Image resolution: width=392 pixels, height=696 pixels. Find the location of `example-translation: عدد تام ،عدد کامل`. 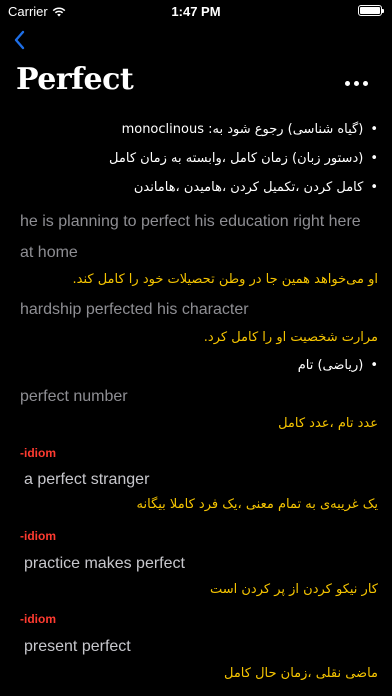

example-translation: عدد تام ،عدد کامل is located at coordinates (328, 423).